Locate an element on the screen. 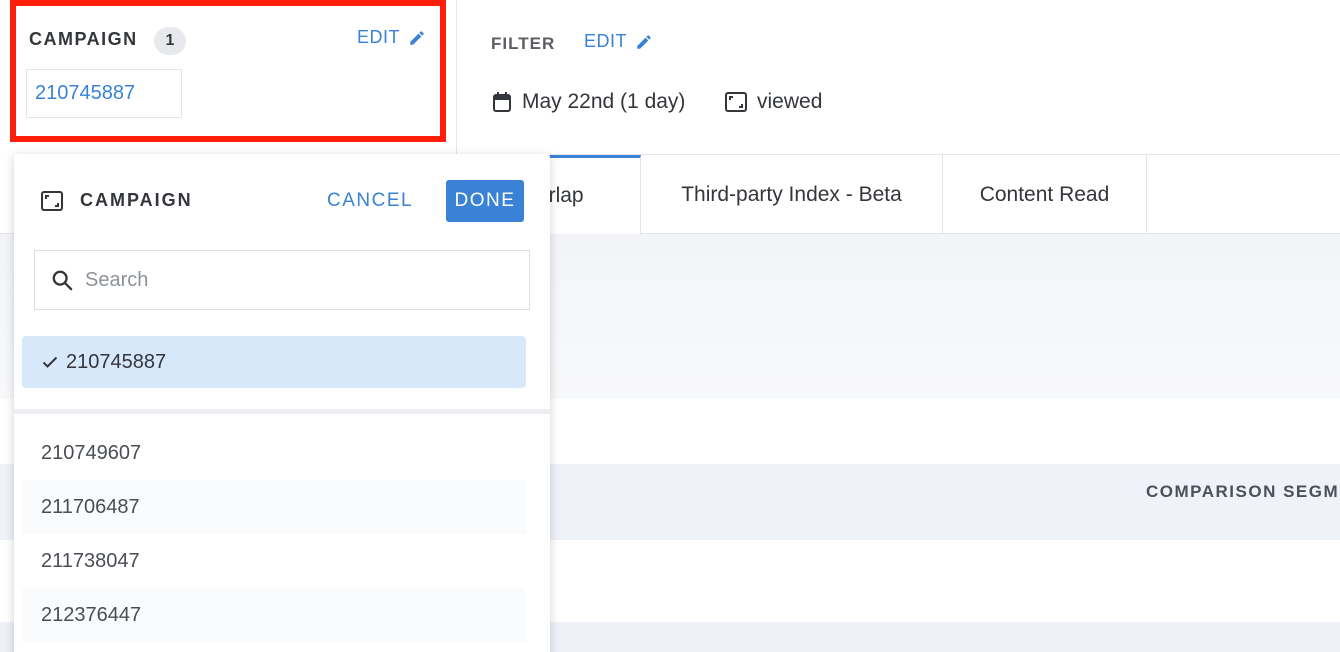 The height and width of the screenshot is (652, 1340). selected-campaign-option: 210745887 is located at coordinates (274, 362).